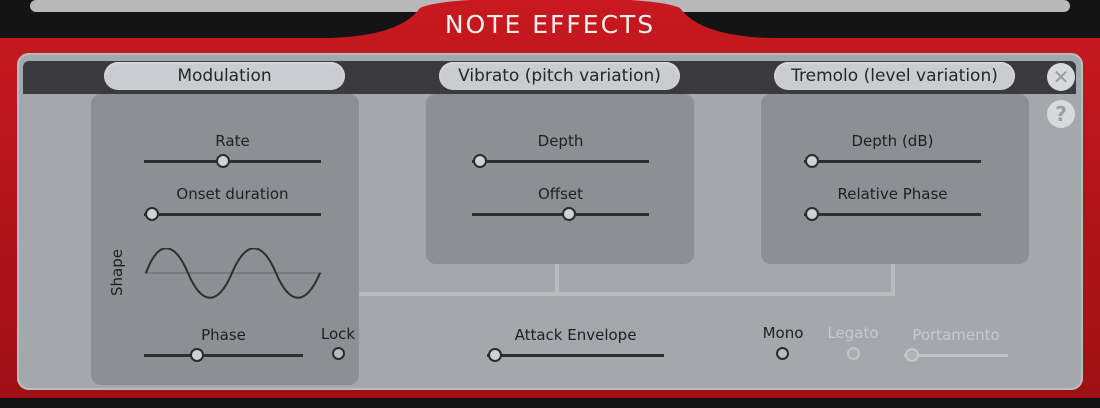 This screenshot has width=1100, height=408. Describe the element at coordinates (568, 214) in the screenshot. I see `vibrato-offset-slider-handle` at that location.